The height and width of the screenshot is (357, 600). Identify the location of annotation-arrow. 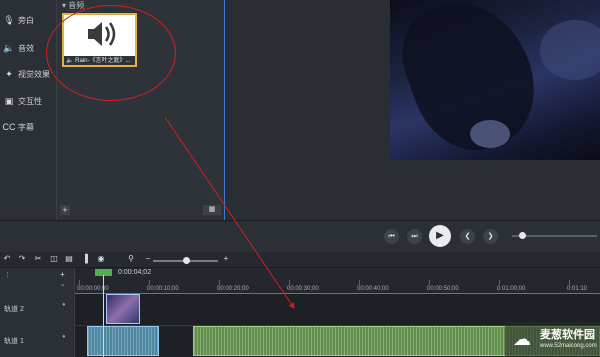
(229, 212).